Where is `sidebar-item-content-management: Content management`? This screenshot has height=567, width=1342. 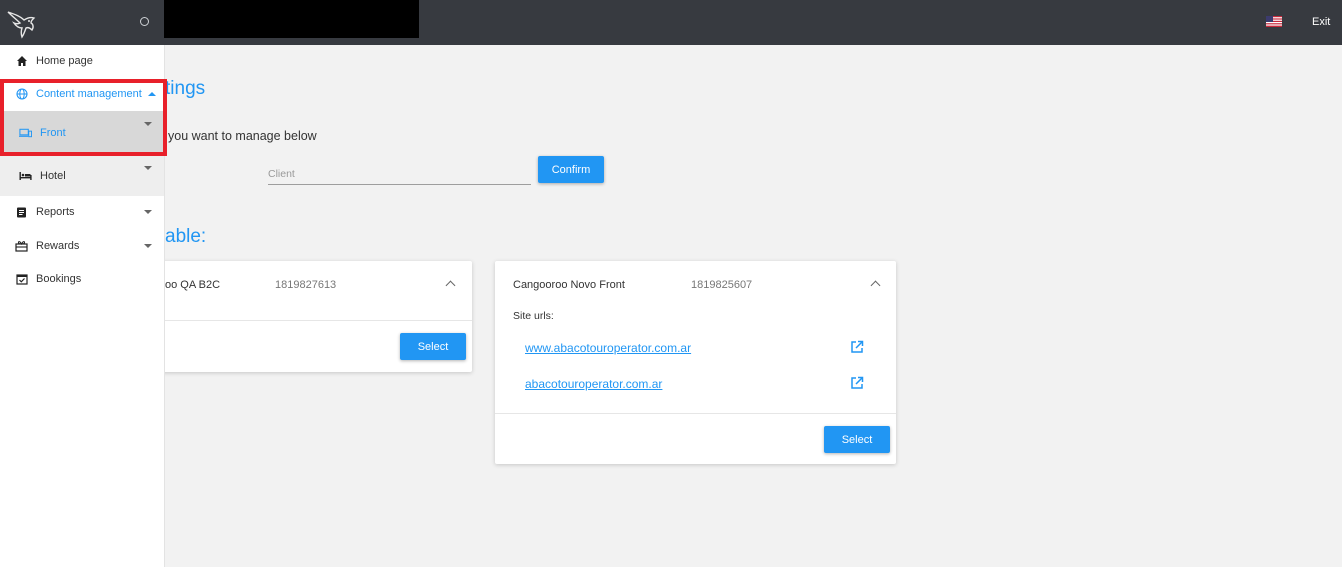 sidebar-item-content-management: Content management is located at coordinates (82, 94).